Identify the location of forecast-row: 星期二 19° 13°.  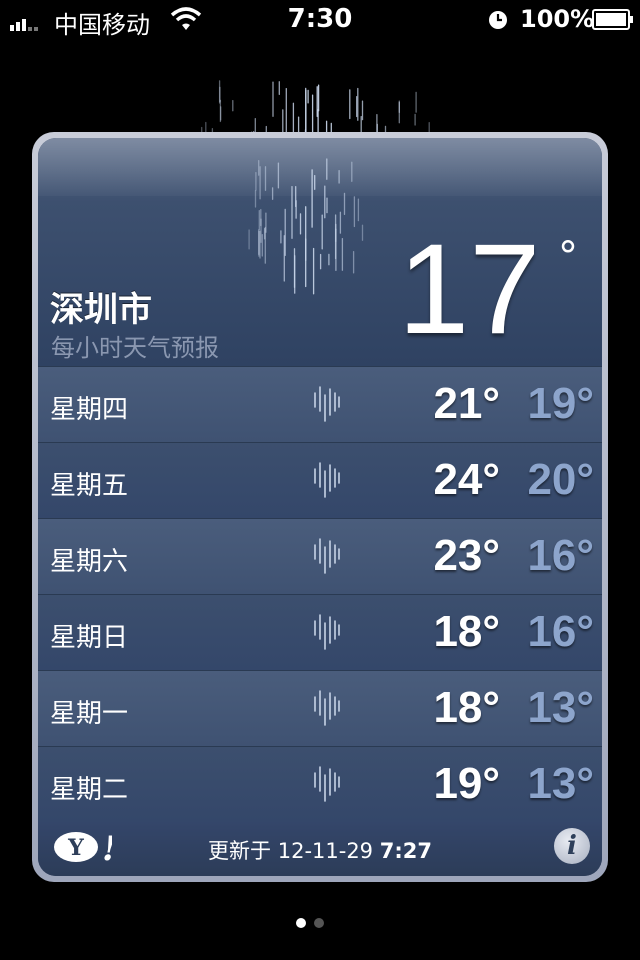
(320, 784).